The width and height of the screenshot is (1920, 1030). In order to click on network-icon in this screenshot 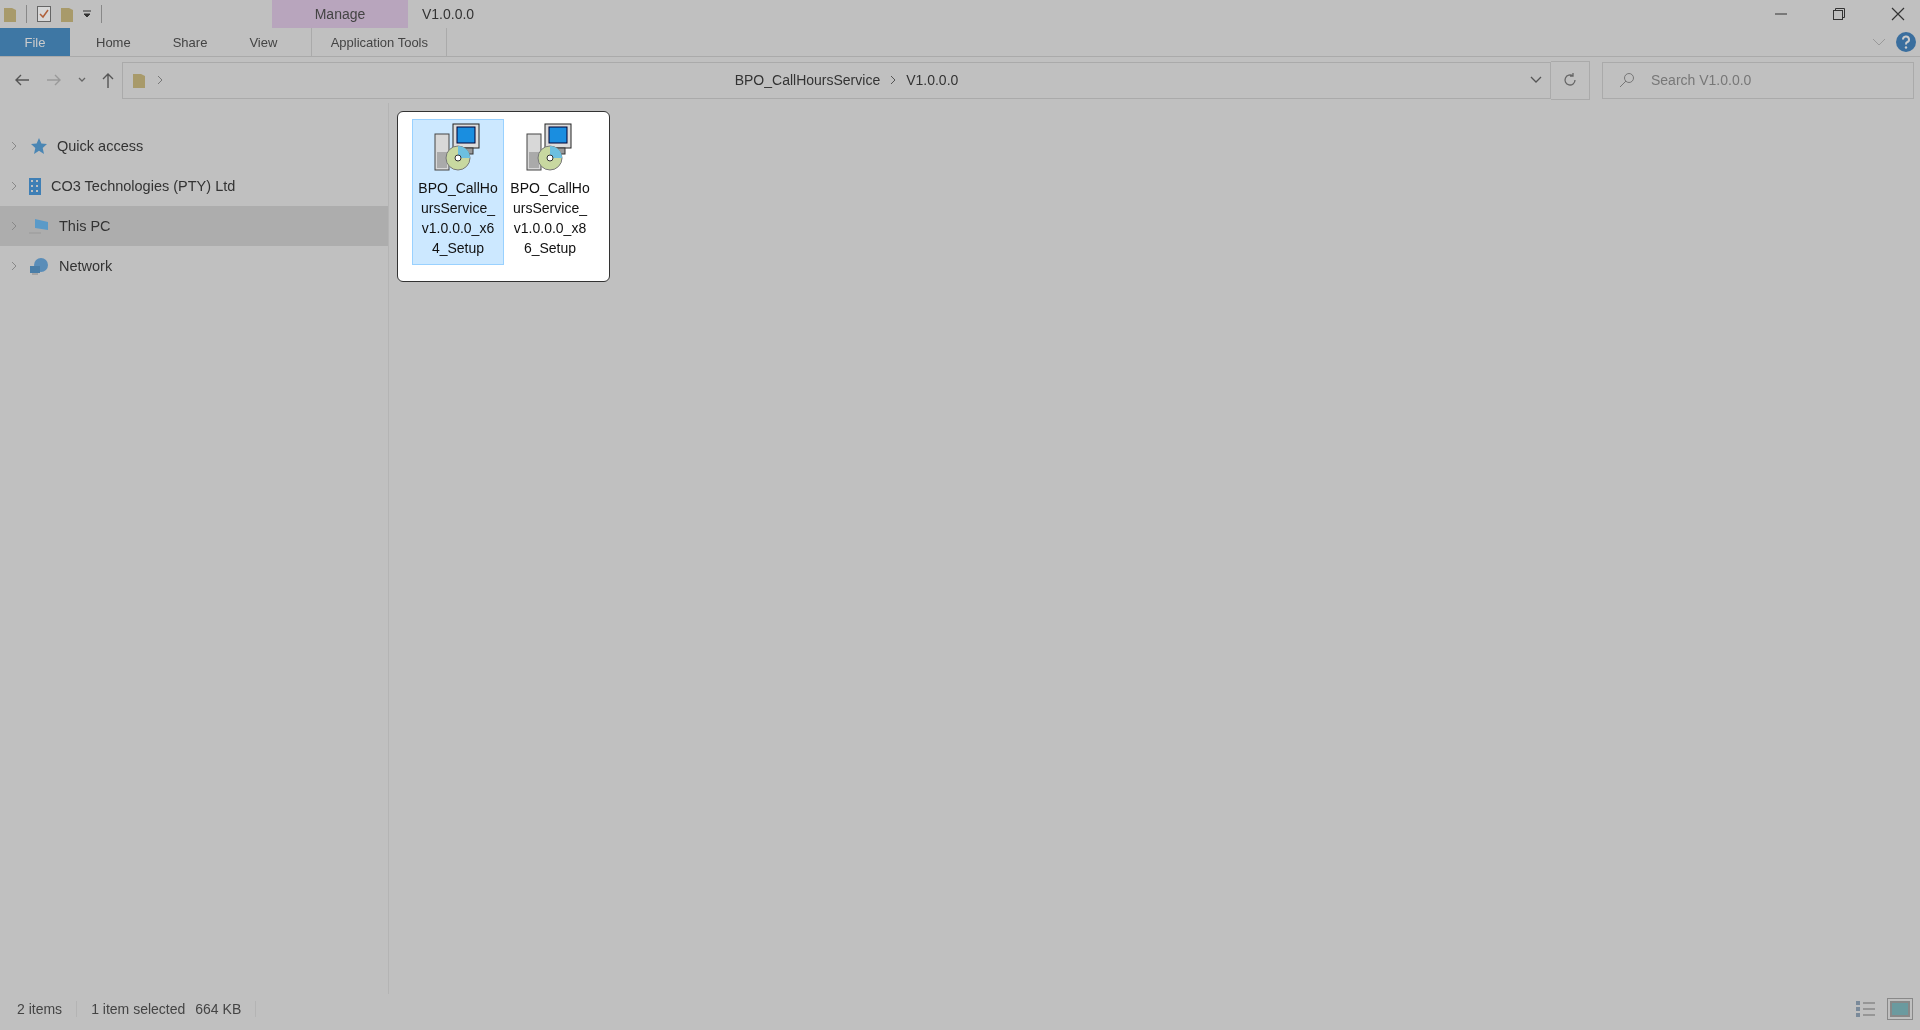, I will do `click(39, 266)`.